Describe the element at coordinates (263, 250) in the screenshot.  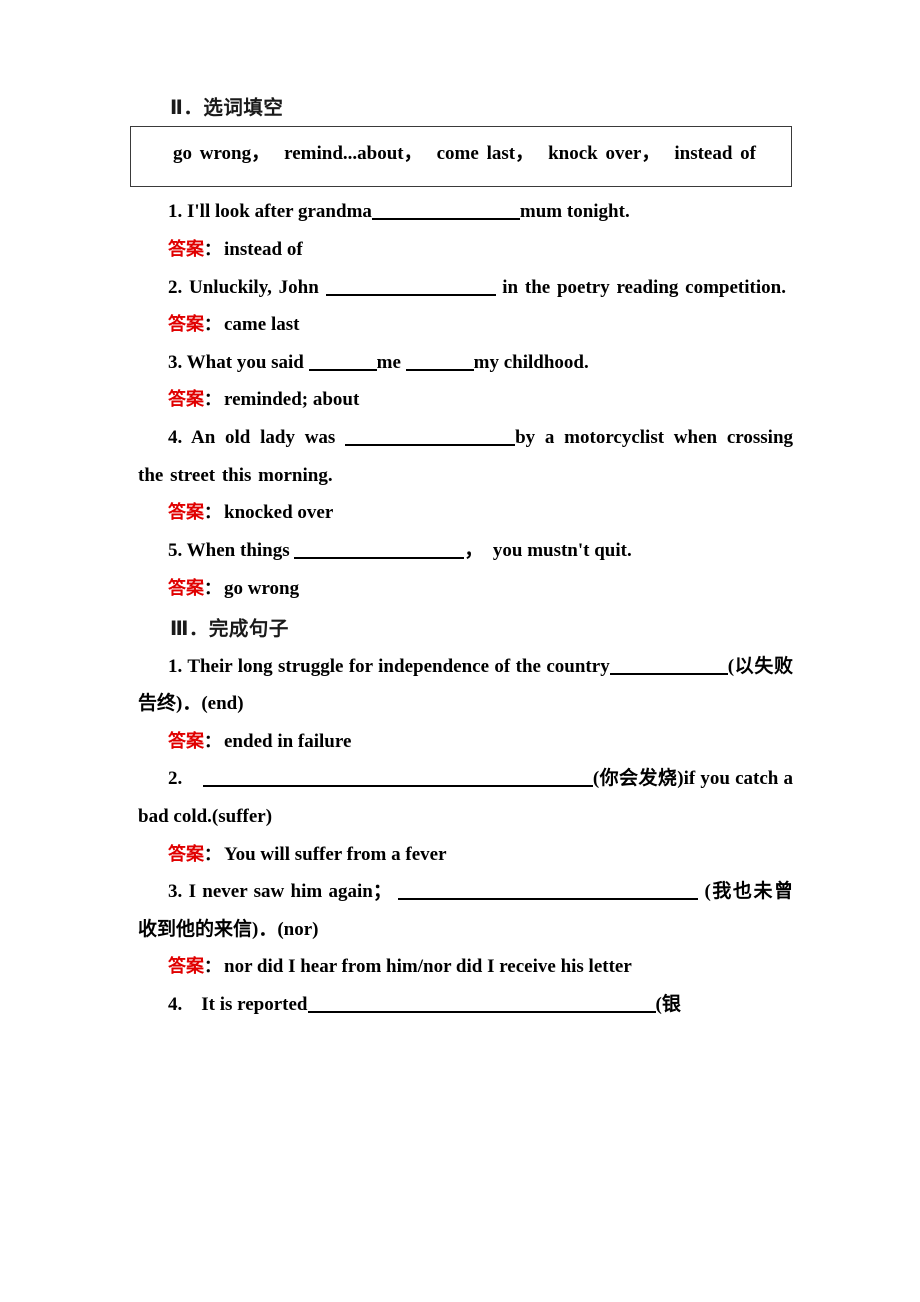
I see `answer-text: instead of` at that location.